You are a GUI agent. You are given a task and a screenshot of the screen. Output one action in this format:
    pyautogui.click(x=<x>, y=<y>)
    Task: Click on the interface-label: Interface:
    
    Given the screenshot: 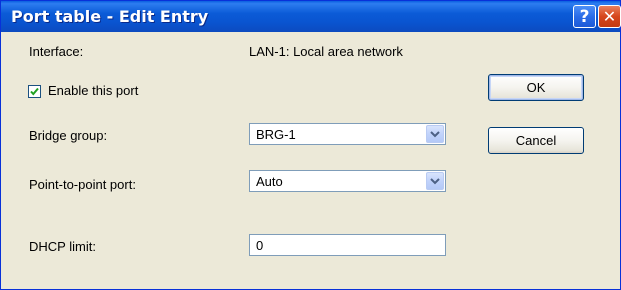 What is the action you would take?
    pyautogui.click(x=56, y=51)
    